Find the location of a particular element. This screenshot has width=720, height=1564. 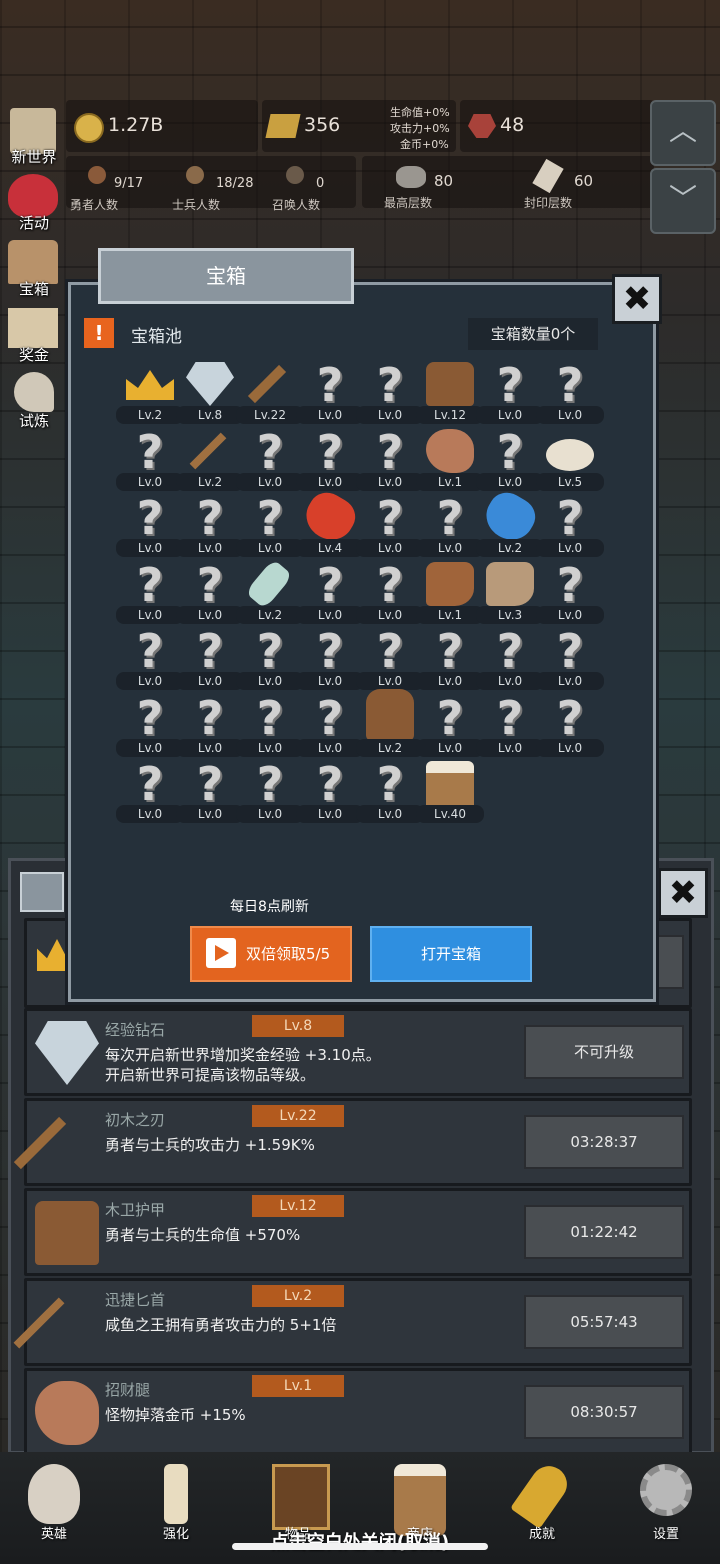

item-slot-dagger: Lv.2 is located at coordinates (210, 461).